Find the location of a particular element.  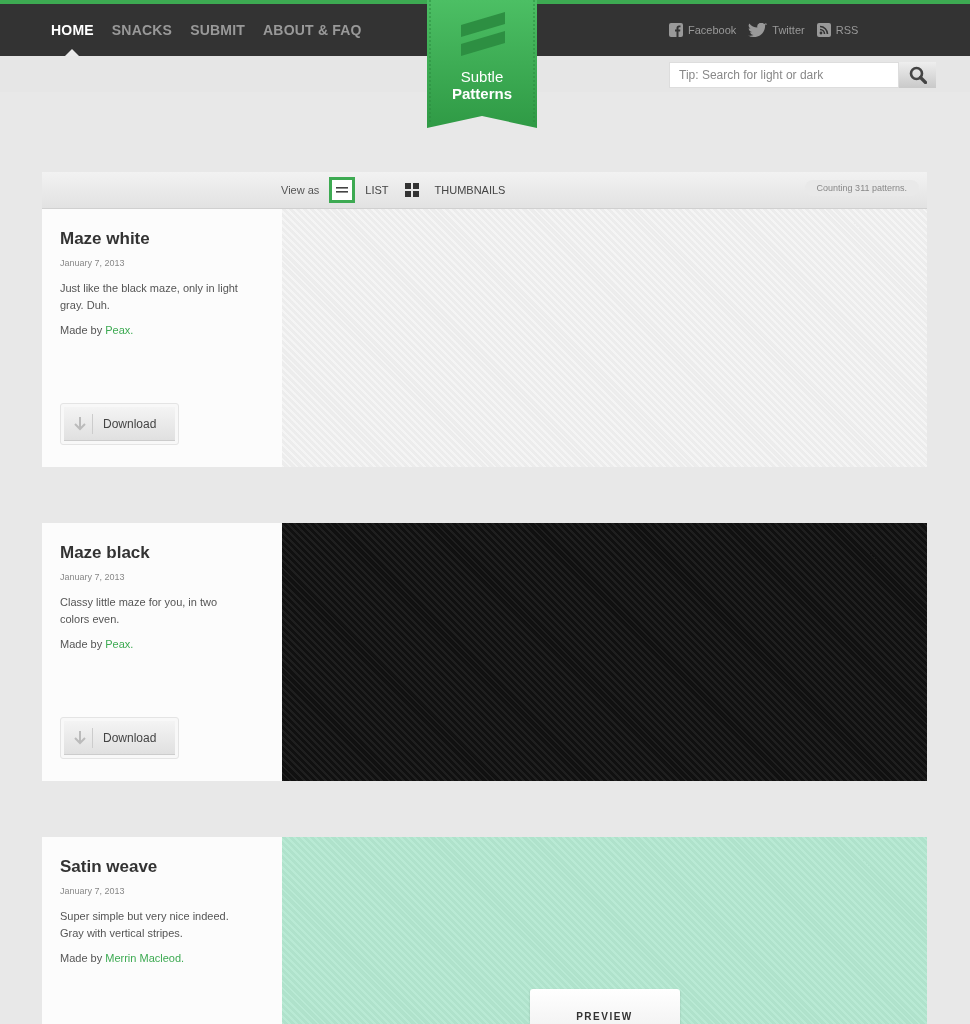

search-icon is located at coordinates (917, 75).